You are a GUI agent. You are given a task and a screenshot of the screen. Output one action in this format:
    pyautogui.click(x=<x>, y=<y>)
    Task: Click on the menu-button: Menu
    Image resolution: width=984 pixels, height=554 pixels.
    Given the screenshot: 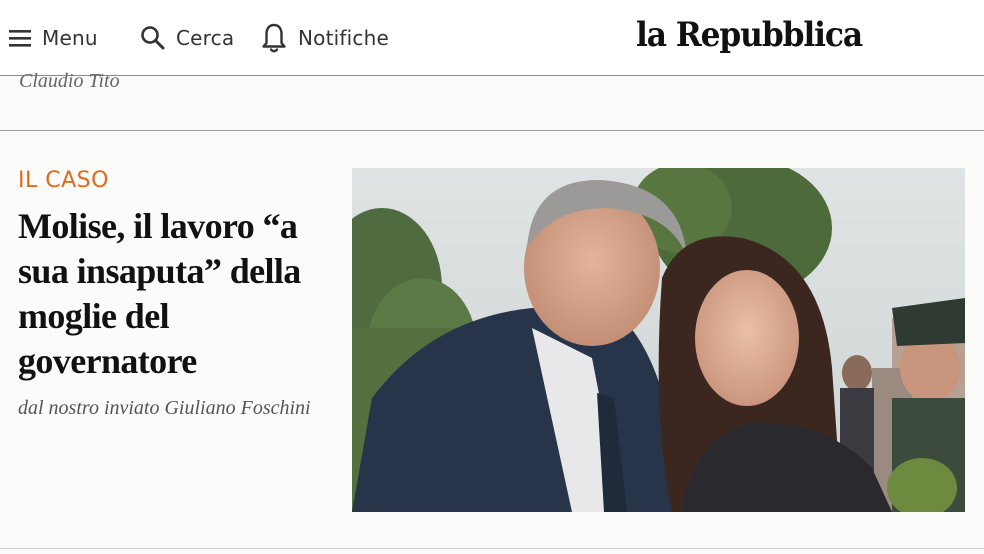 What is the action you would take?
    pyautogui.click(x=53, y=38)
    